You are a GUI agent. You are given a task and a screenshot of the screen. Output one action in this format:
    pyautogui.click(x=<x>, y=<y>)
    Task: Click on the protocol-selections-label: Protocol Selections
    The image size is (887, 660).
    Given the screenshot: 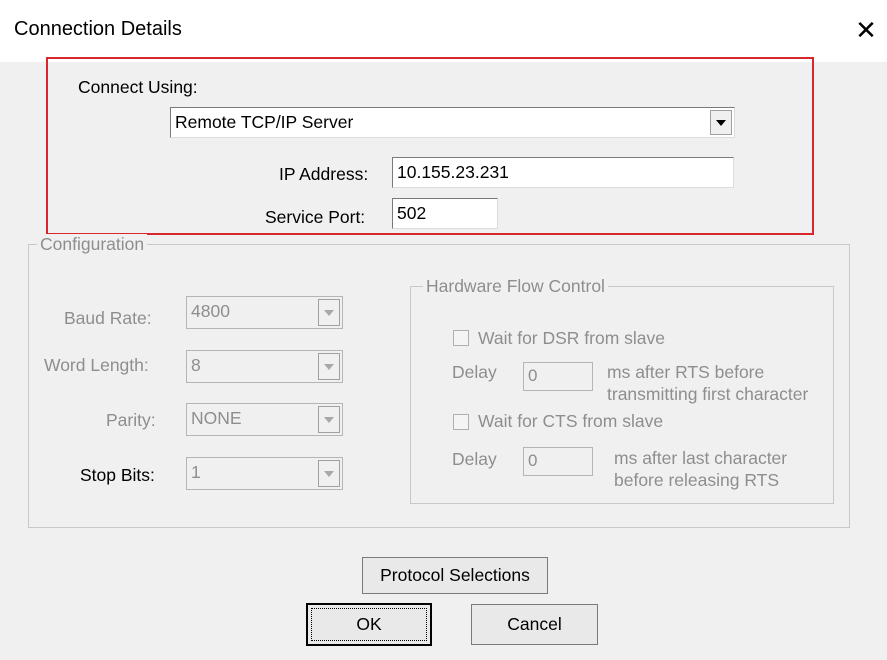 What is the action you would take?
    pyautogui.click(x=455, y=575)
    